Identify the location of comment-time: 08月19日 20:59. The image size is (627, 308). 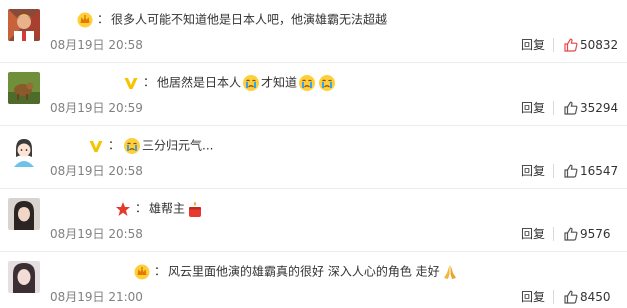
(96, 108).